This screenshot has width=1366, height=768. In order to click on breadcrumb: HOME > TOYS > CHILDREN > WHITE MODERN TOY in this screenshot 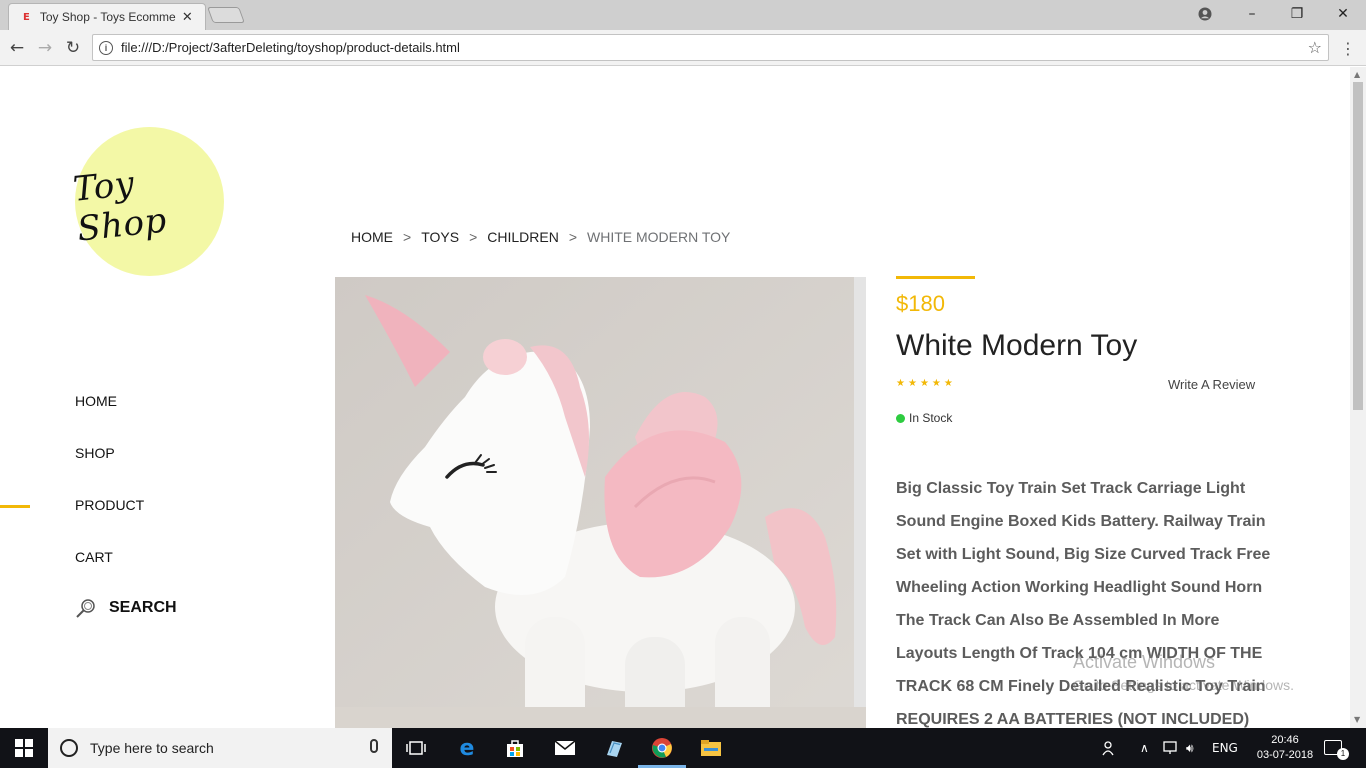, I will do `click(540, 237)`.